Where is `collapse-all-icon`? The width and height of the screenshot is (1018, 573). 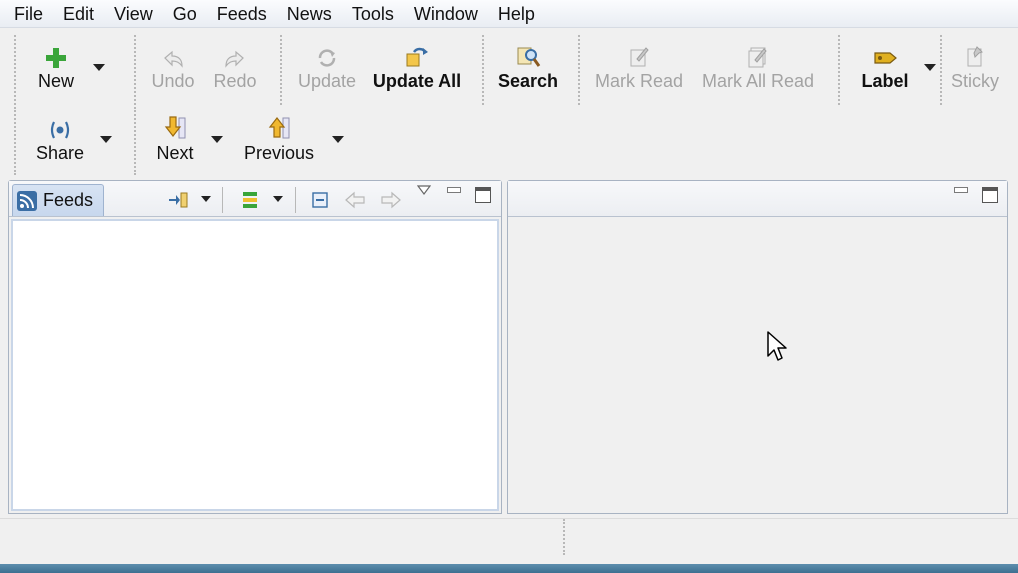
collapse-all-icon is located at coordinates (320, 200).